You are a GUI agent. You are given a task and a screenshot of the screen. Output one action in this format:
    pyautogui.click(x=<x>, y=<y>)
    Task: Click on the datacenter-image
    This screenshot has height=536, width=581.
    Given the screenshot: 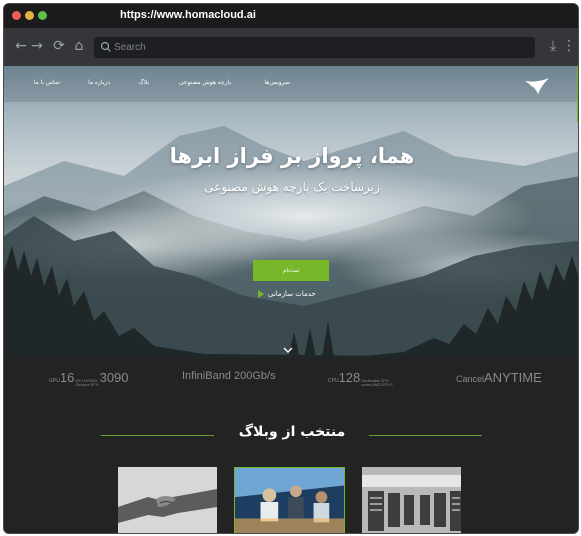 What is the action you would take?
    pyautogui.click(x=411, y=500)
    